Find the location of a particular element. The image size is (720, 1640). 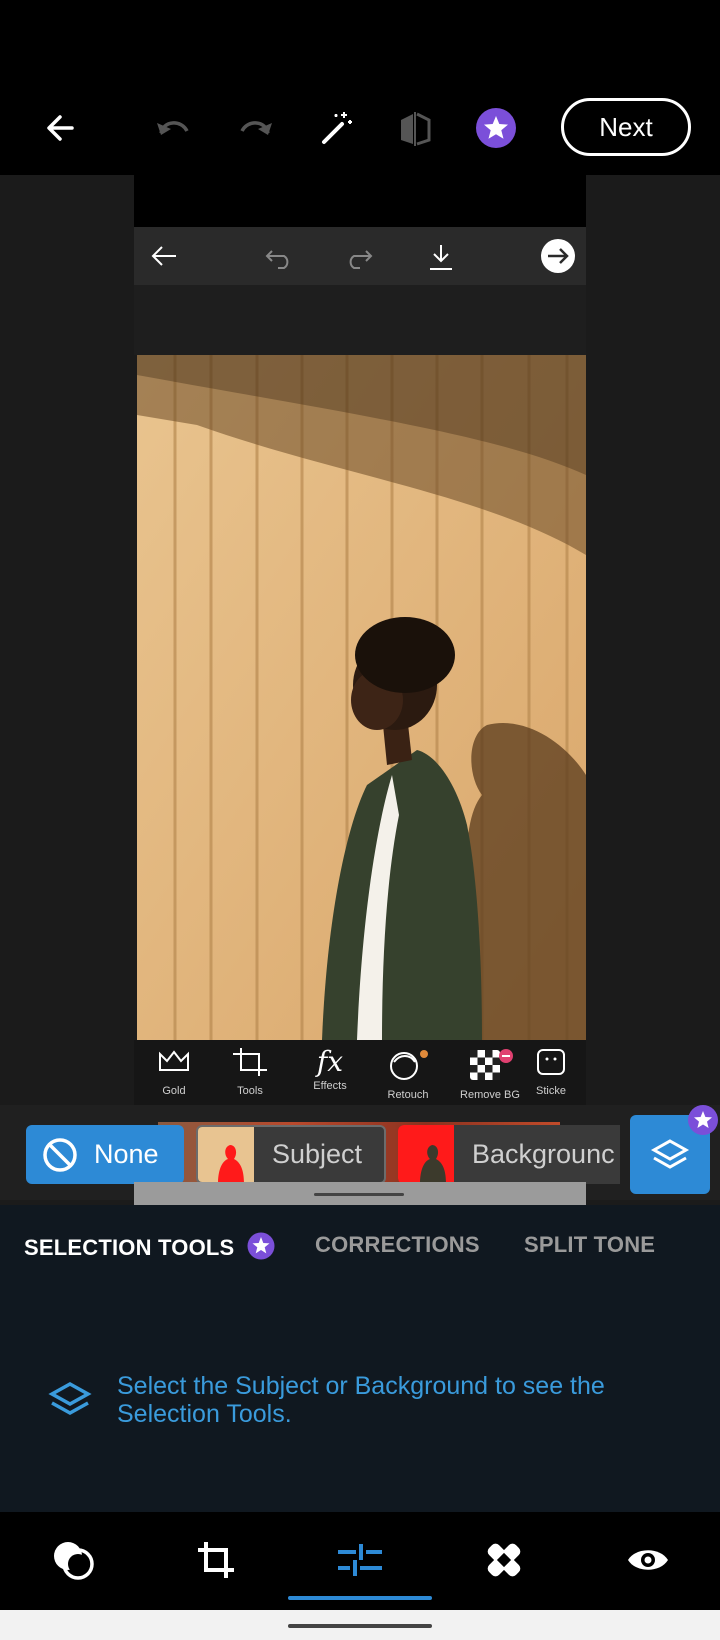

adjust-sliders-icon is located at coordinates (360, 1560).